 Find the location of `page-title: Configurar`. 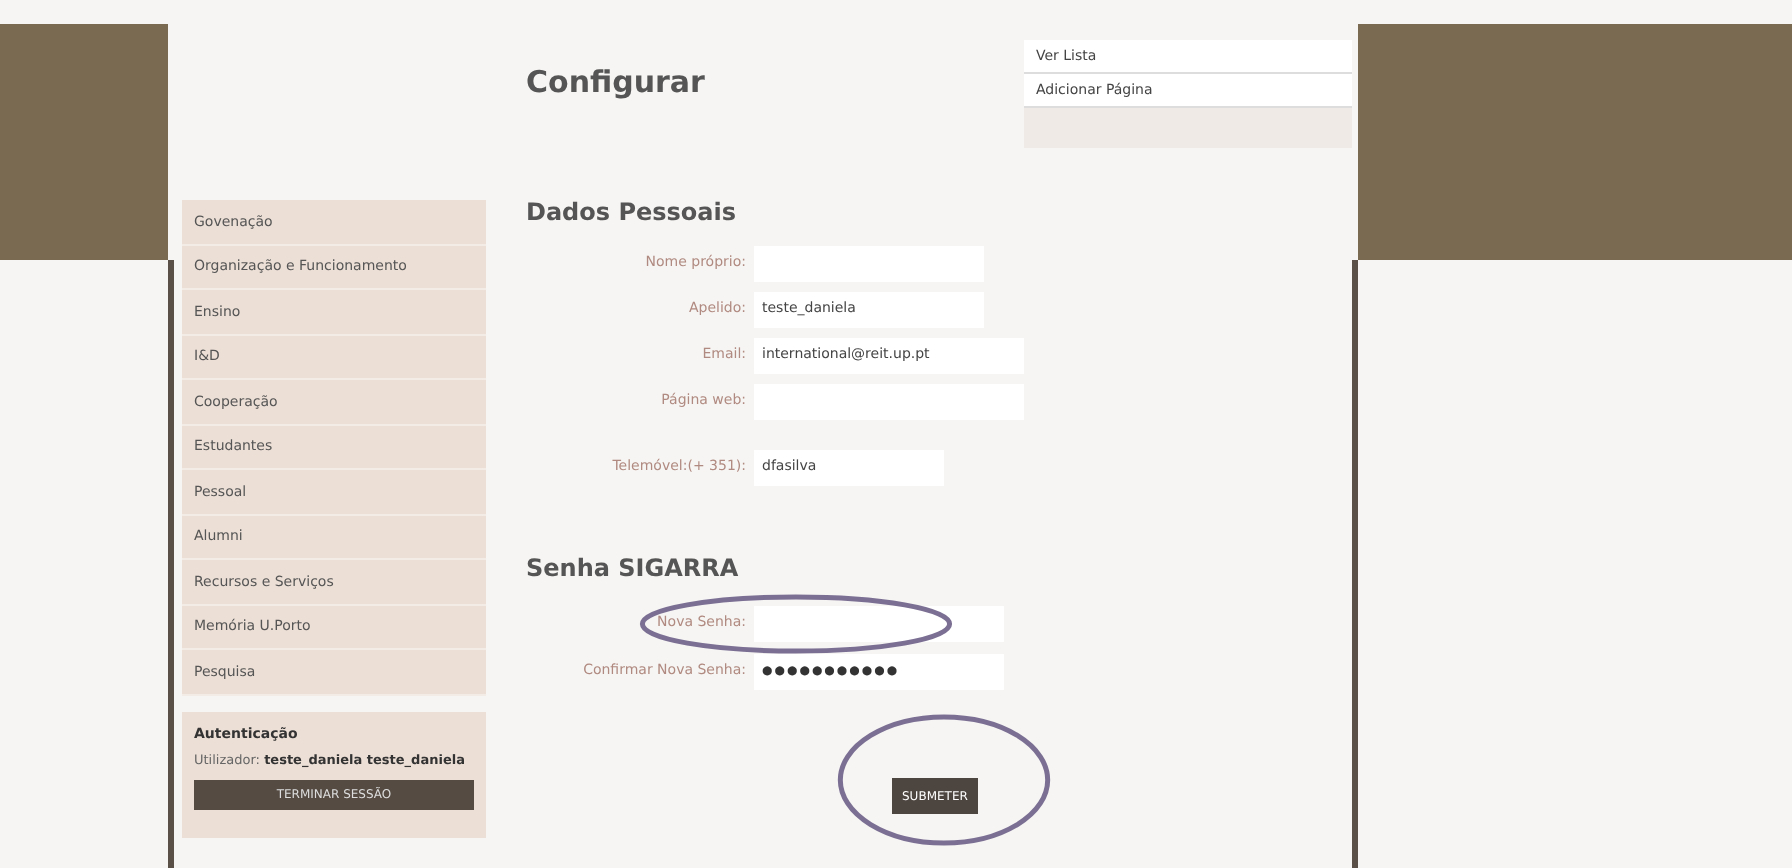

page-title: Configurar is located at coordinates (616, 83).